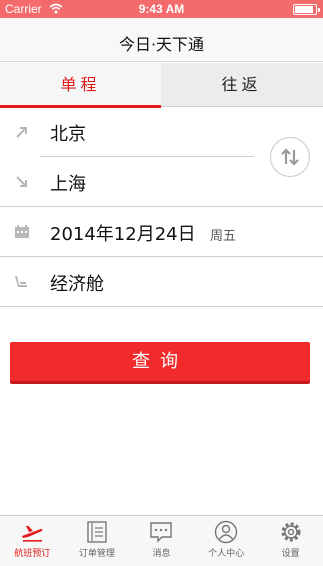  I want to click on tabbar-item-order-management: 订单管理, so click(97, 541).